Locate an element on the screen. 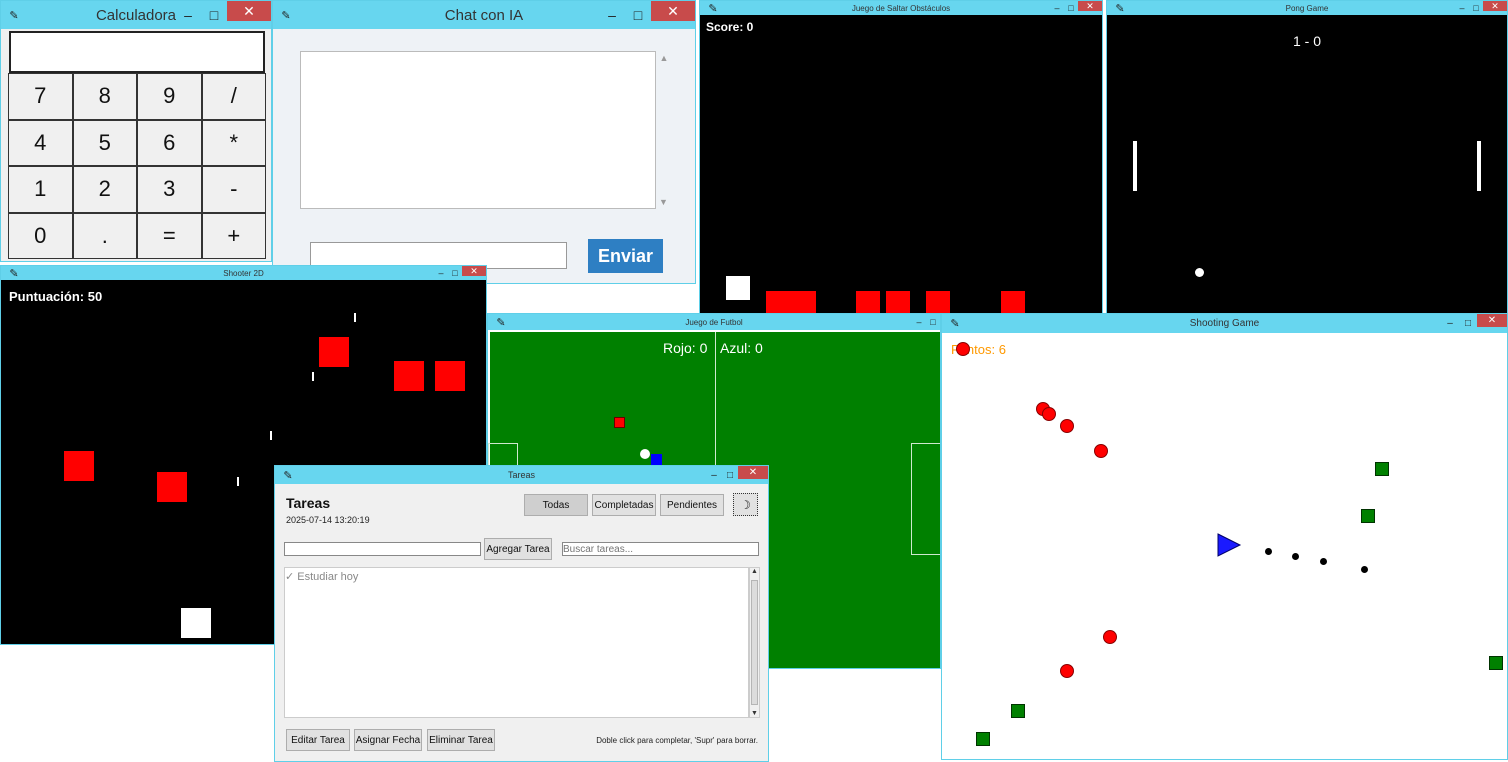 Image resolution: width=1508 pixels, height=762 pixels. shooting-title: Shooting Game is located at coordinates (1224, 323).